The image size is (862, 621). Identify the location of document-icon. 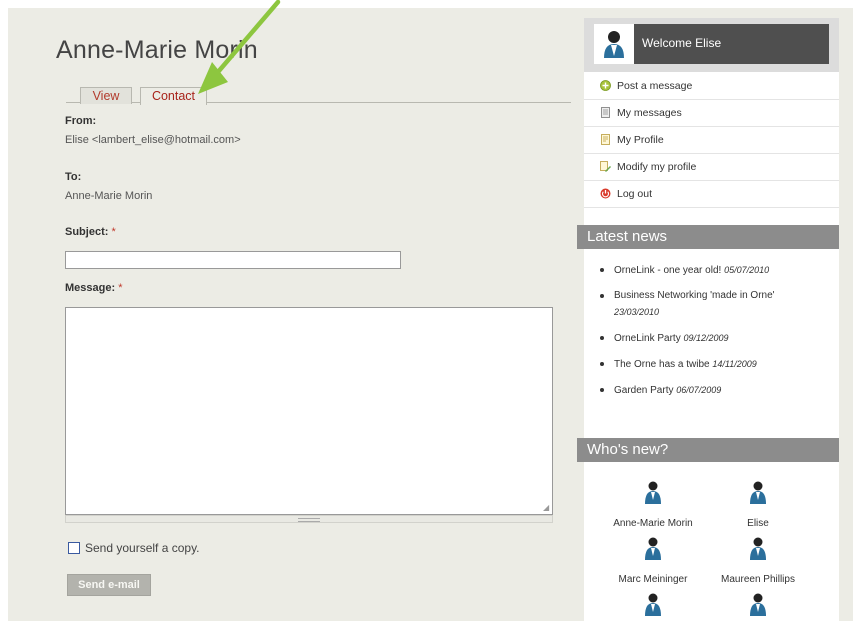
(605, 112).